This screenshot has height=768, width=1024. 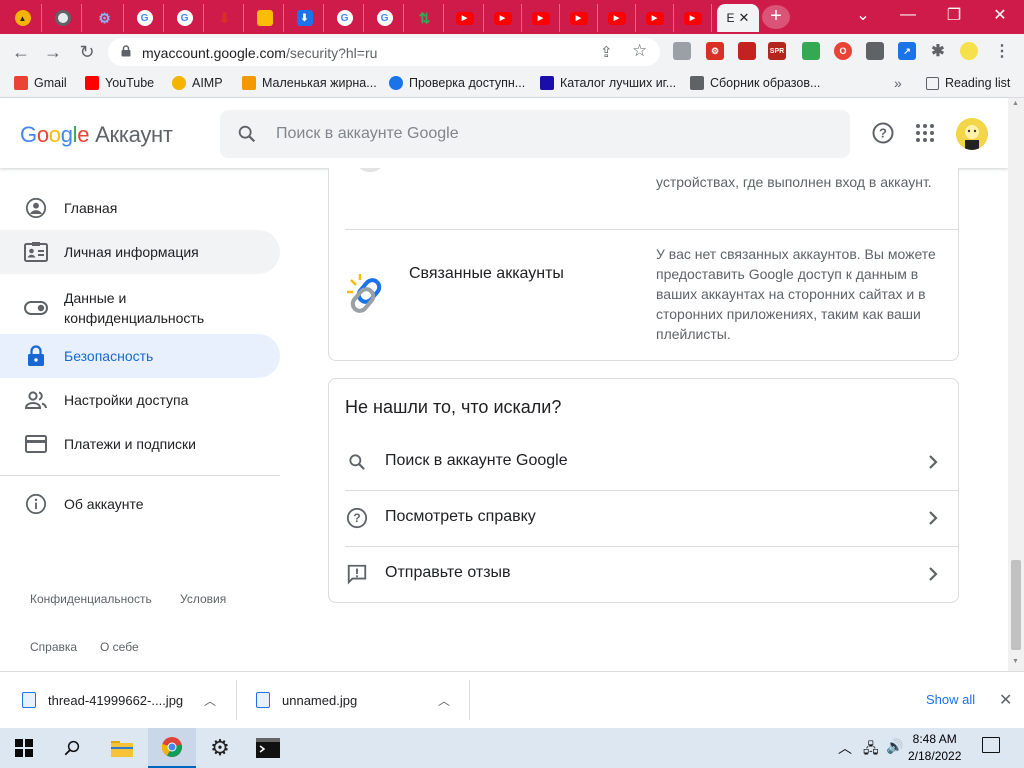 I want to click on download-item: unnamed.jpg ︿, so click(x=361, y=700).